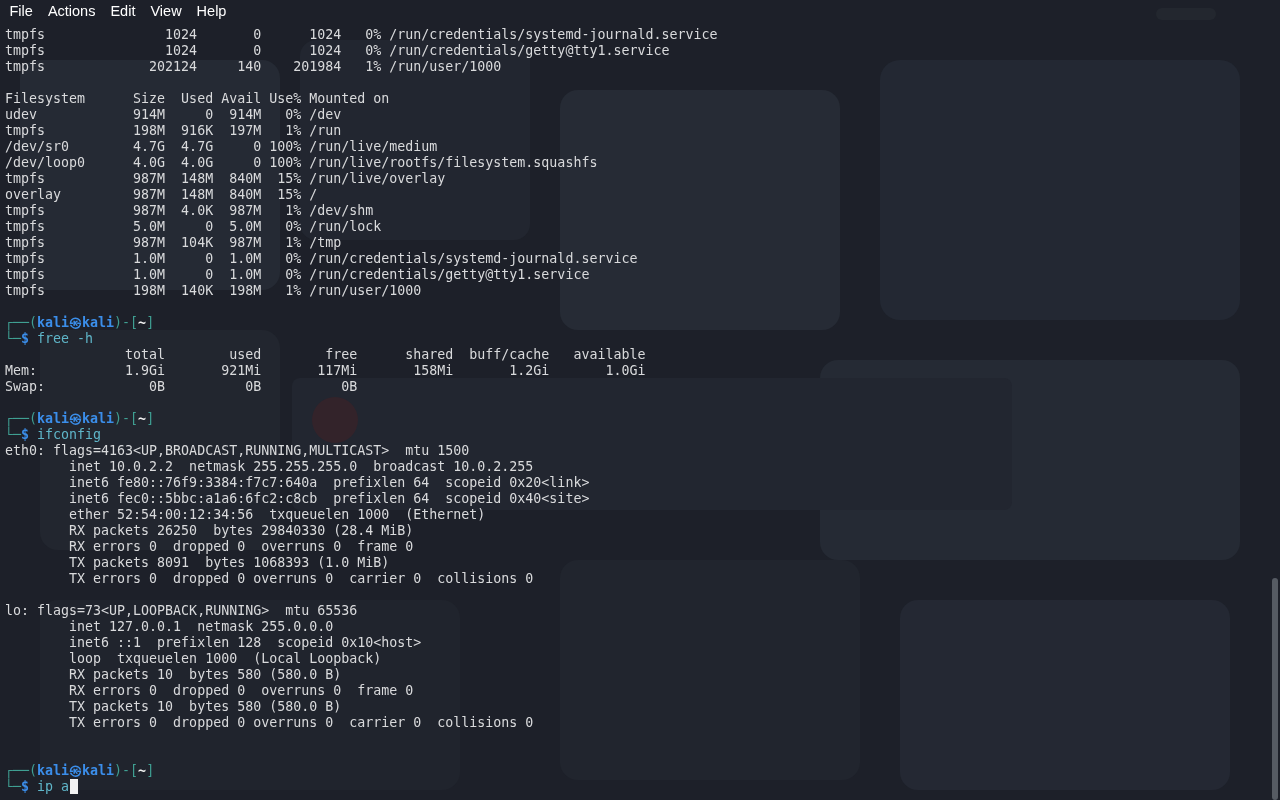  I want to click on terminal-line: inet6 fe80::76f9:3384:f7c7:640a prefixlen 64 scopeid 0x20<link>, so click(329, 483).